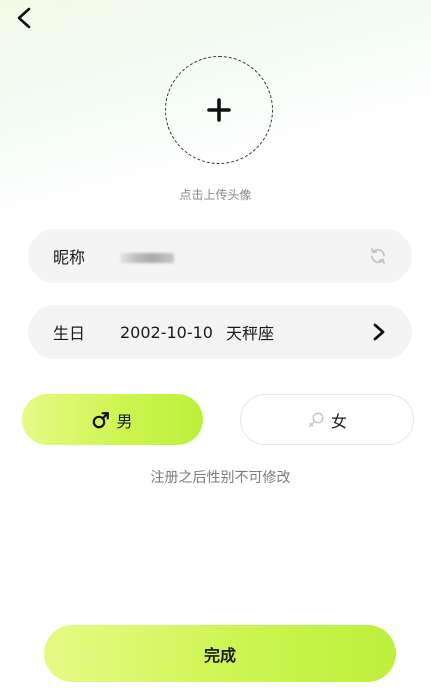 This screenshot has width=431, height=699. What do you see at coordinates (166, 332) in the screenshot?
I see `birthday-value: 2002-10-10` at bounding box center [166, 332].